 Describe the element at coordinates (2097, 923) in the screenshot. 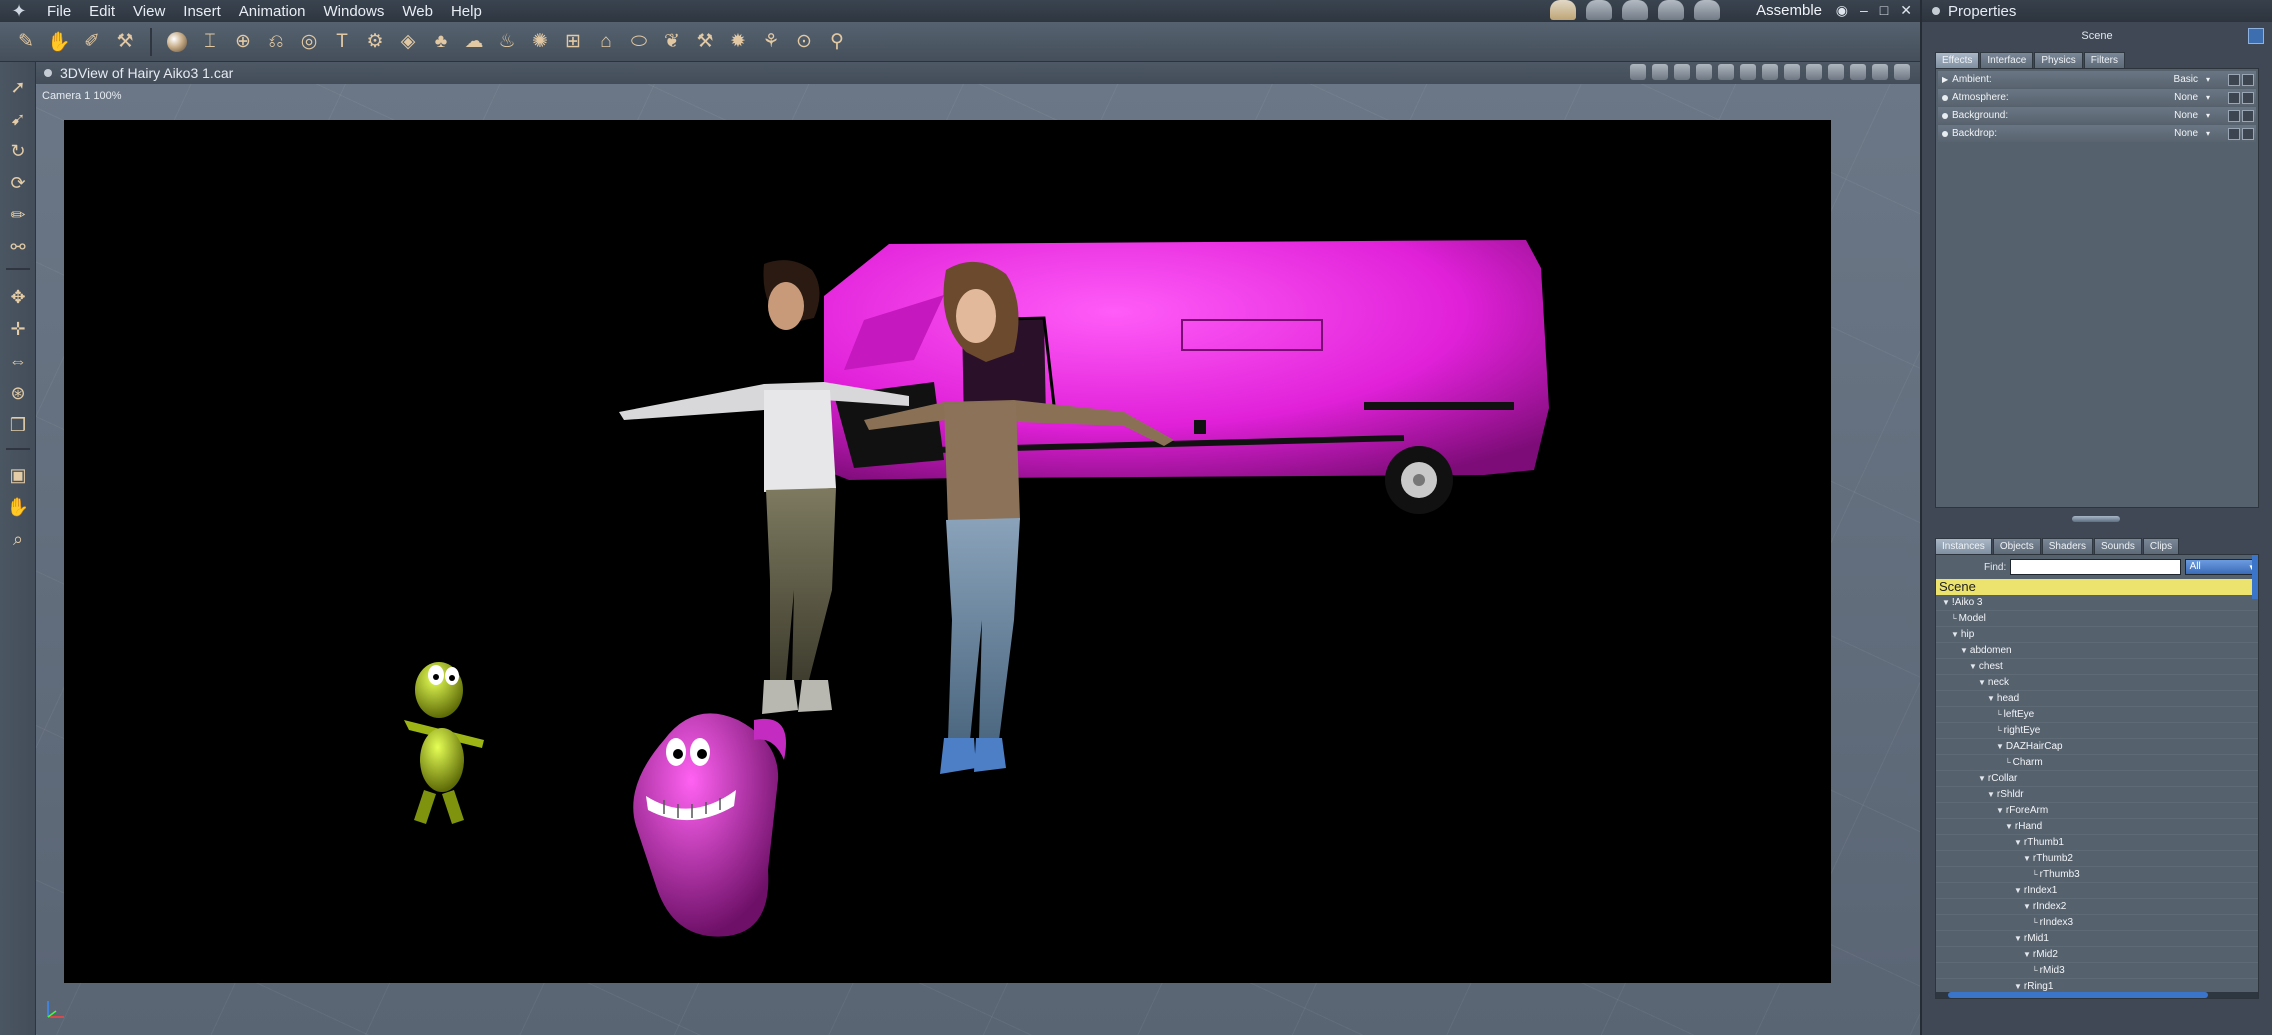

I see `tree-row: └ rIndex3` at that location.